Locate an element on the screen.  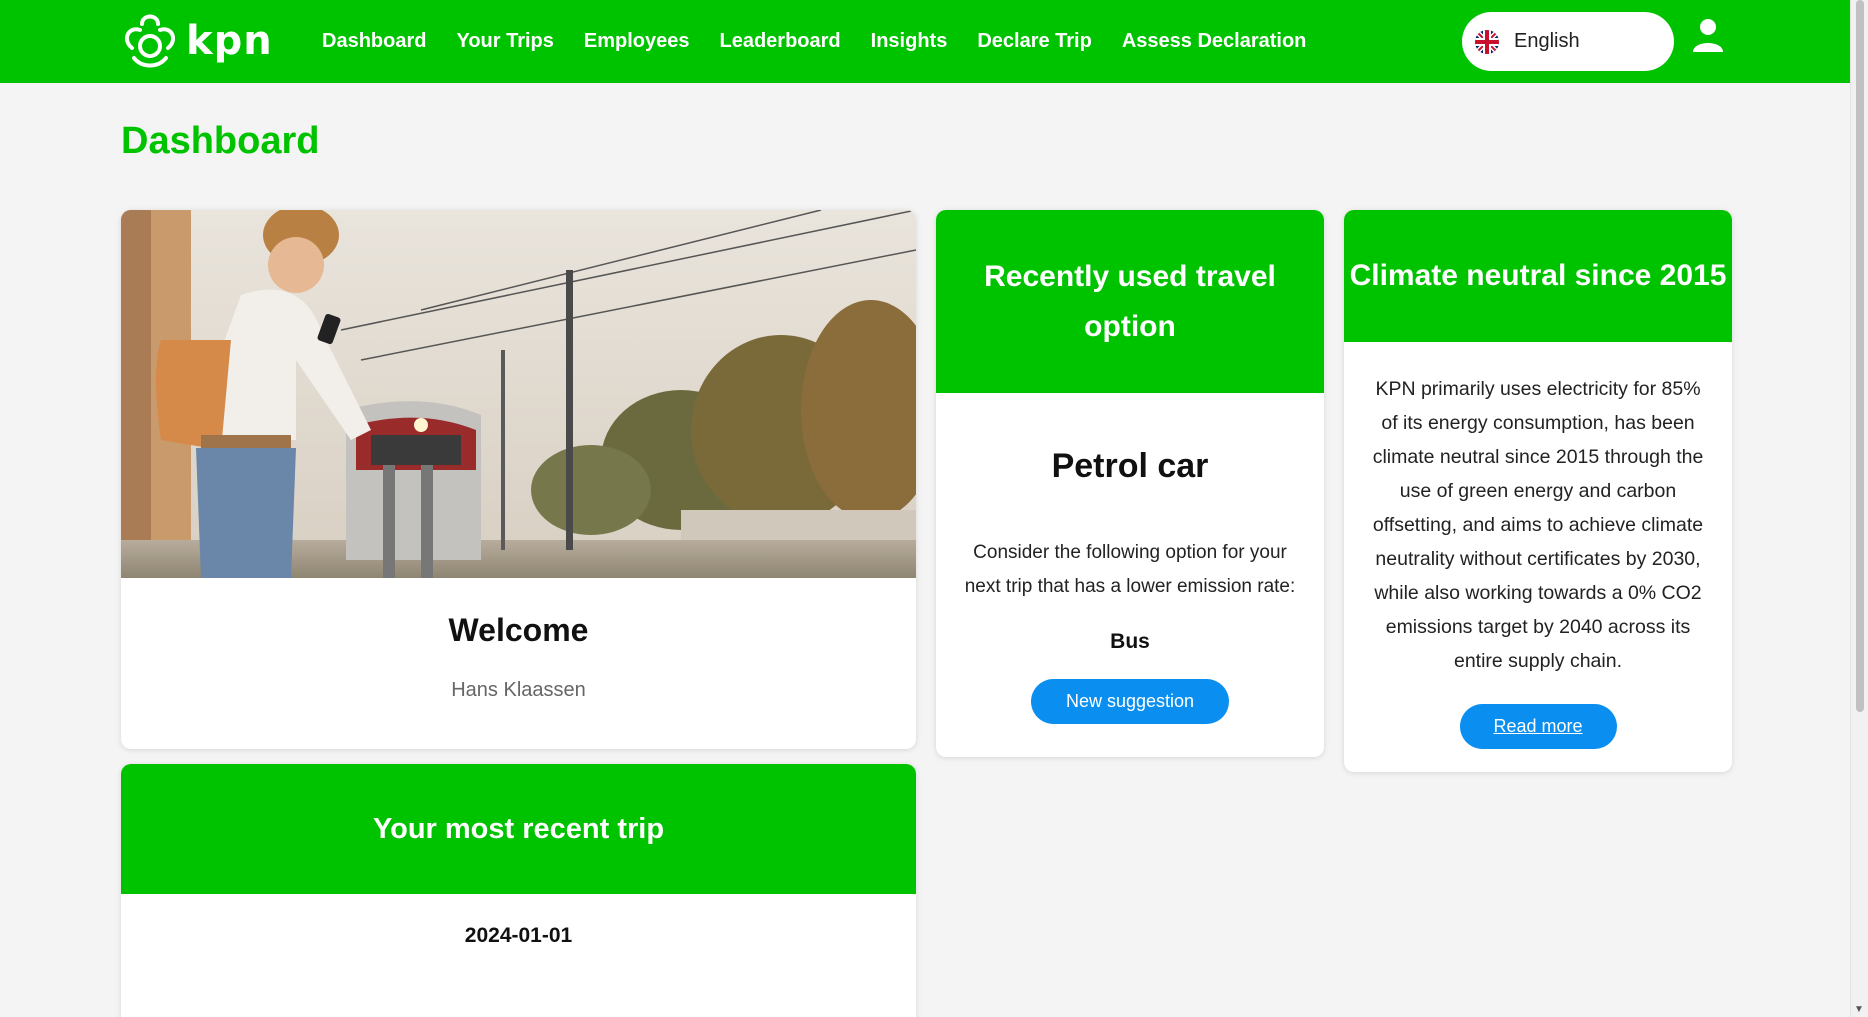
nav-leaderboard: Leaderboard is located at coordinates (780, 41).